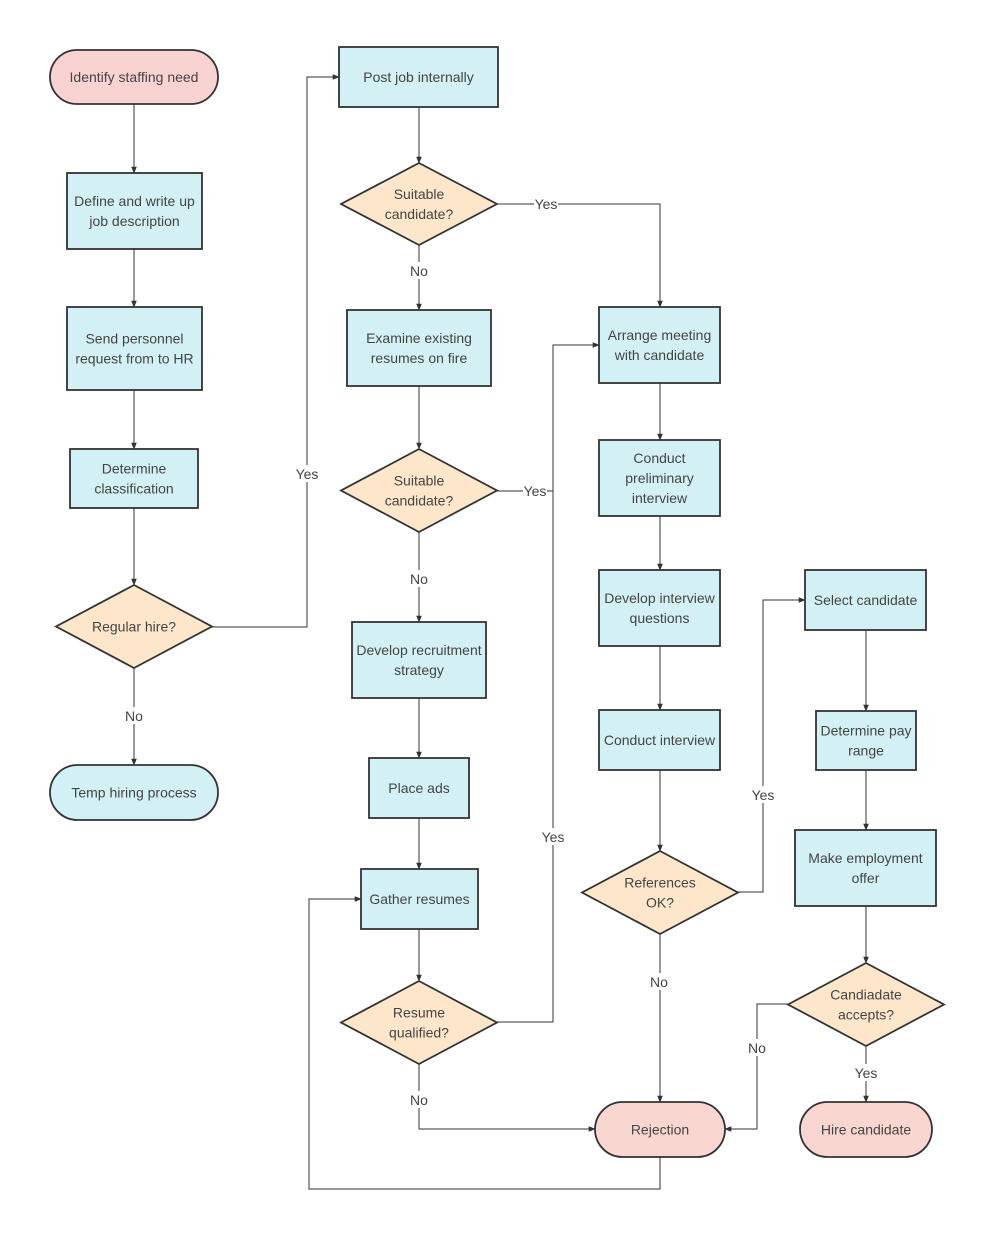  I want to click on node-label: Temp hiring process, so click(133, 793).